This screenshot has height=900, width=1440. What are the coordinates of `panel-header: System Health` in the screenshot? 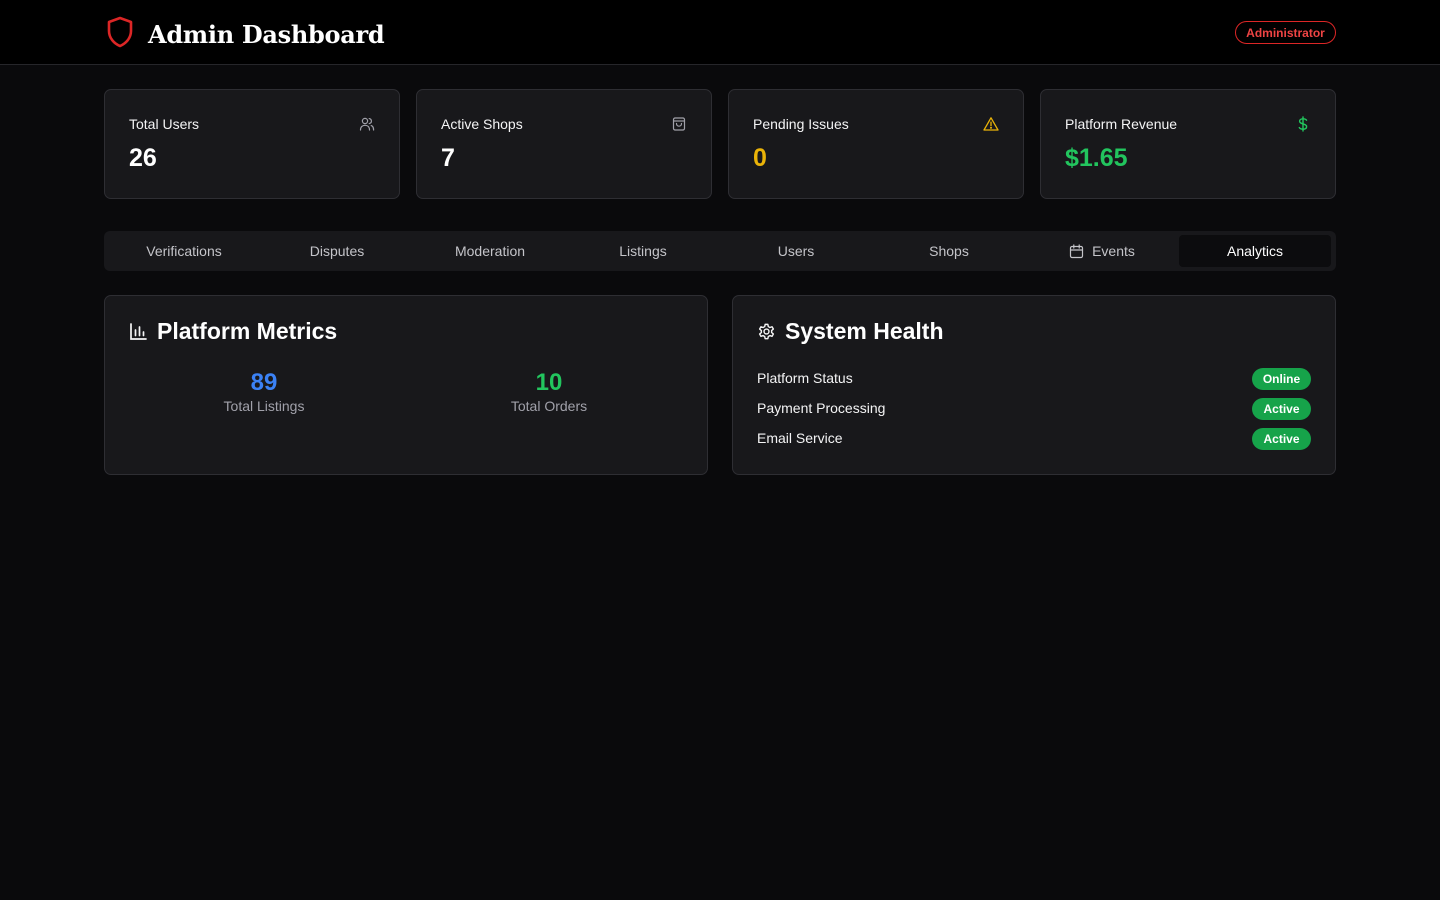 It's located at (850, 331).